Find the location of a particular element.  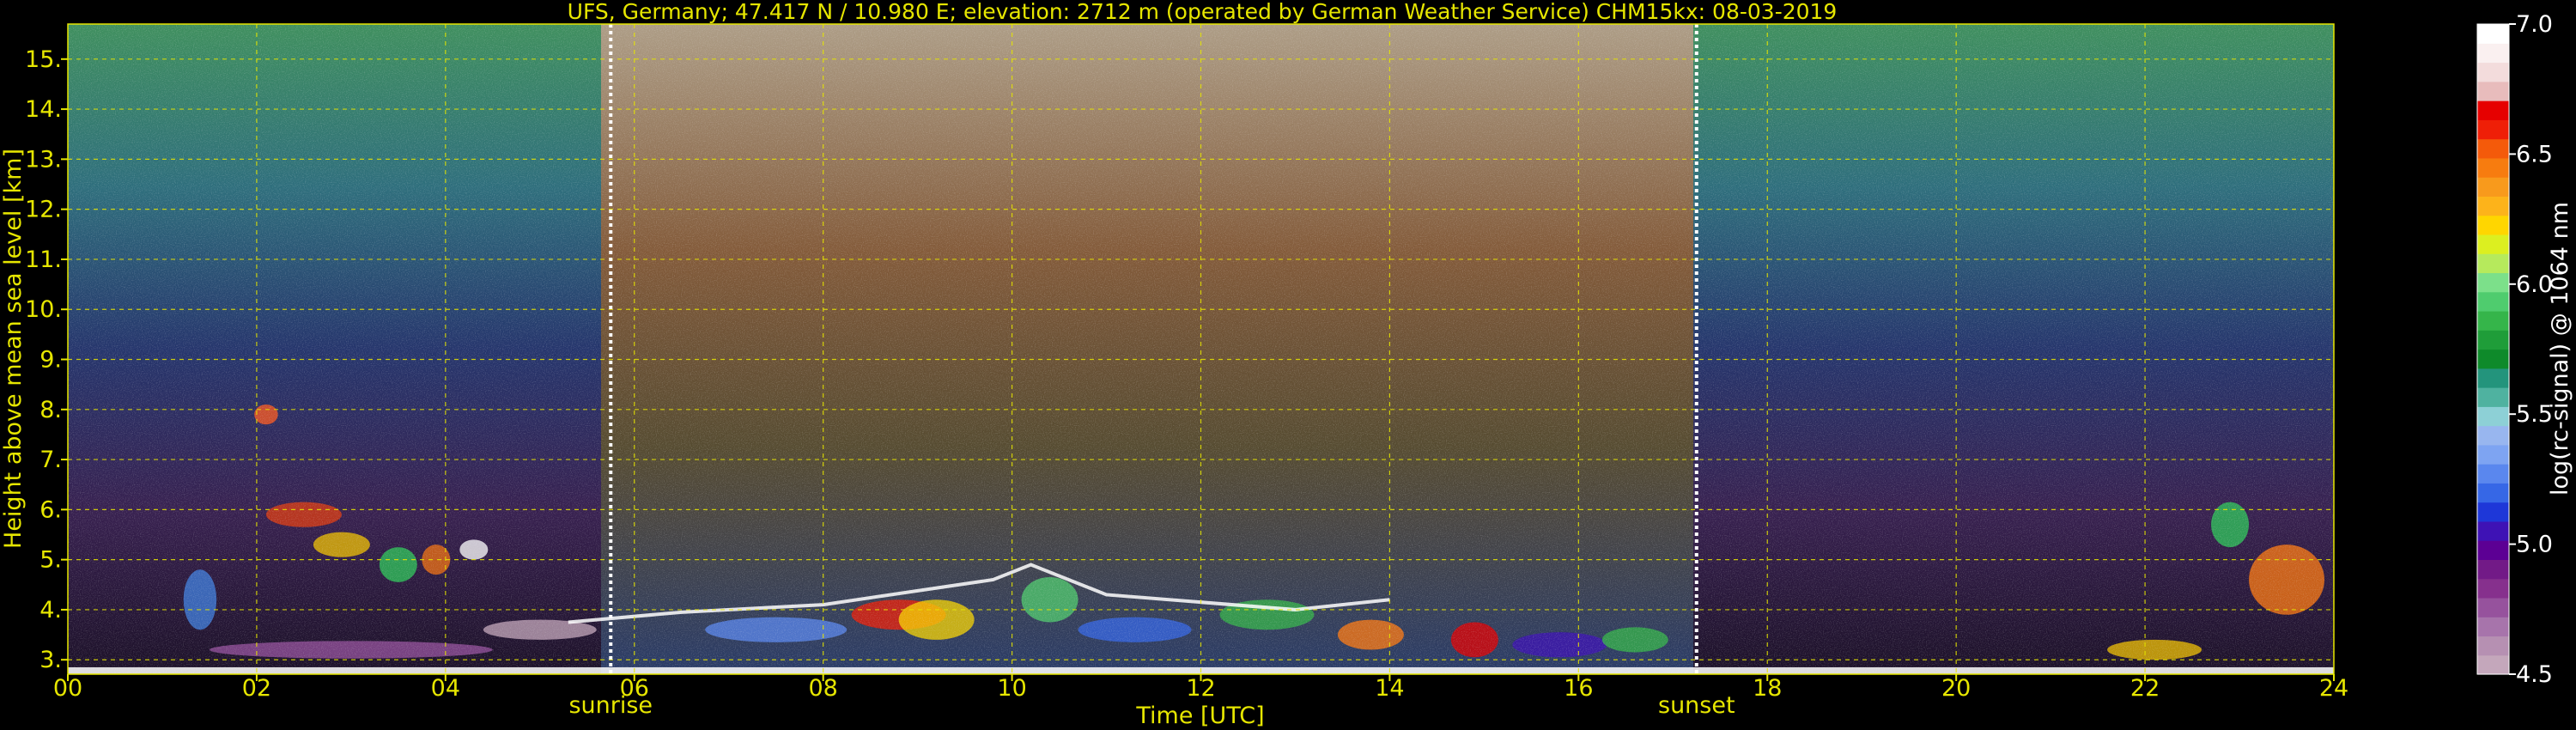

x-tick-label: 18 is located at coordinates (1768, 688).